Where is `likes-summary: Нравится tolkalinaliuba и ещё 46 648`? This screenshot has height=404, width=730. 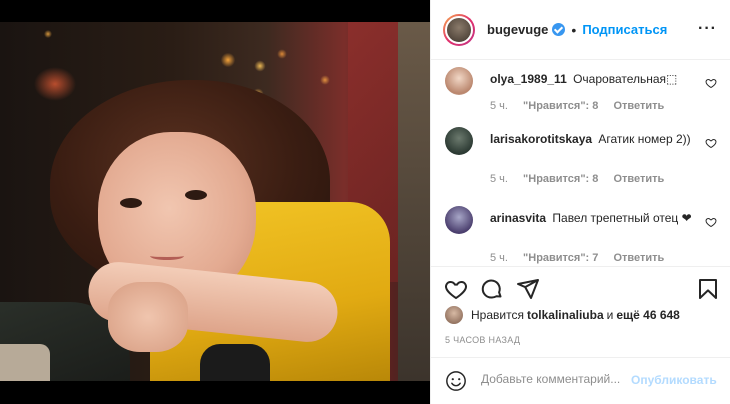 likes-summary: Нравится tolkalinaliuba и ещё 46 648 is located at coordinates (564, 315).